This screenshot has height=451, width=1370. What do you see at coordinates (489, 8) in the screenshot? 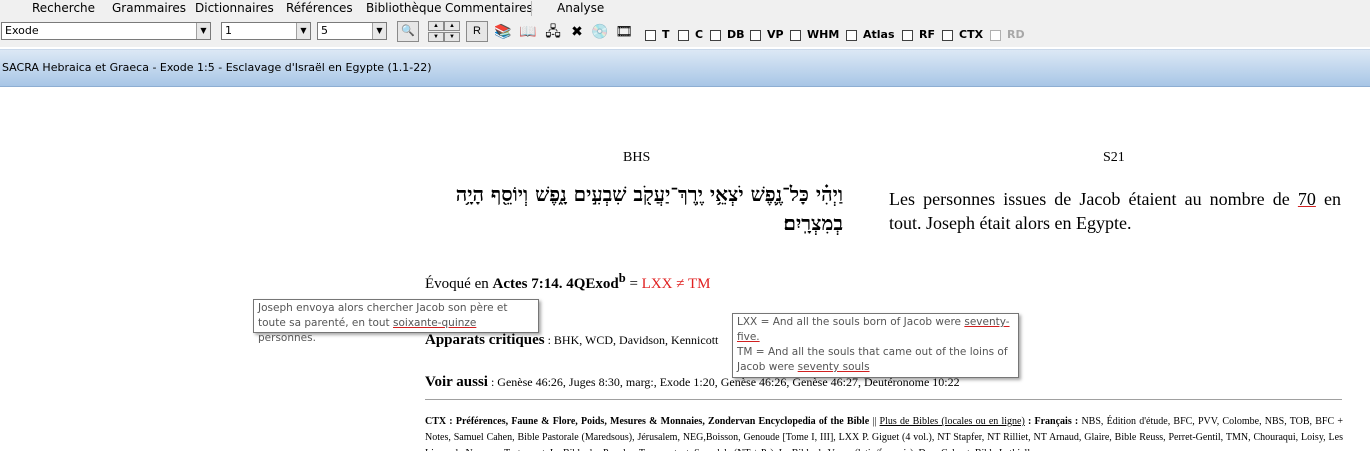
I see `menu-commentaires: Commentaires` at bounding box center [489, 8].